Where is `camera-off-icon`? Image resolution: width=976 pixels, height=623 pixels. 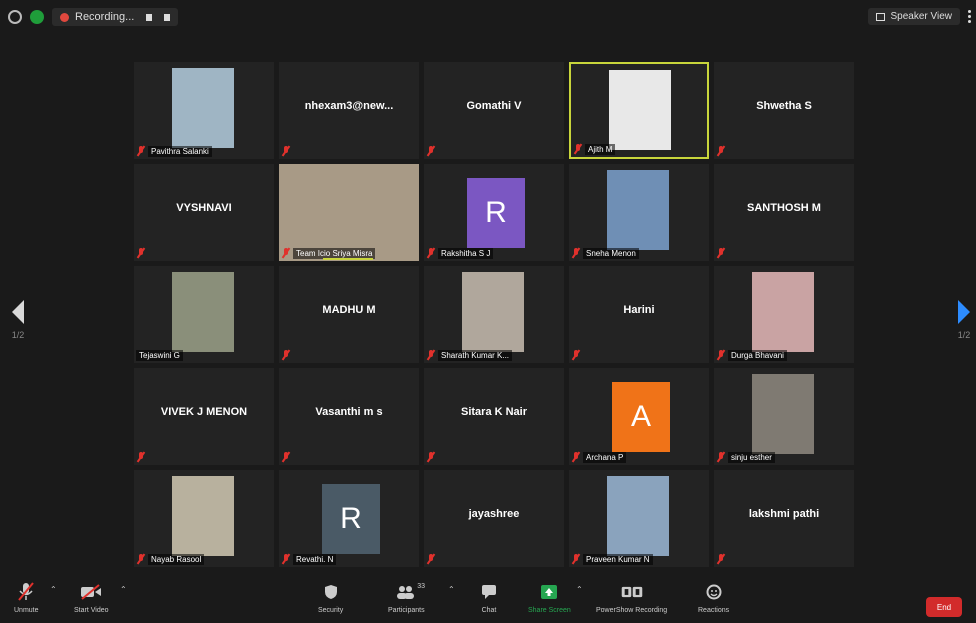 camera-off-icon is located at coordinates (91, 592).